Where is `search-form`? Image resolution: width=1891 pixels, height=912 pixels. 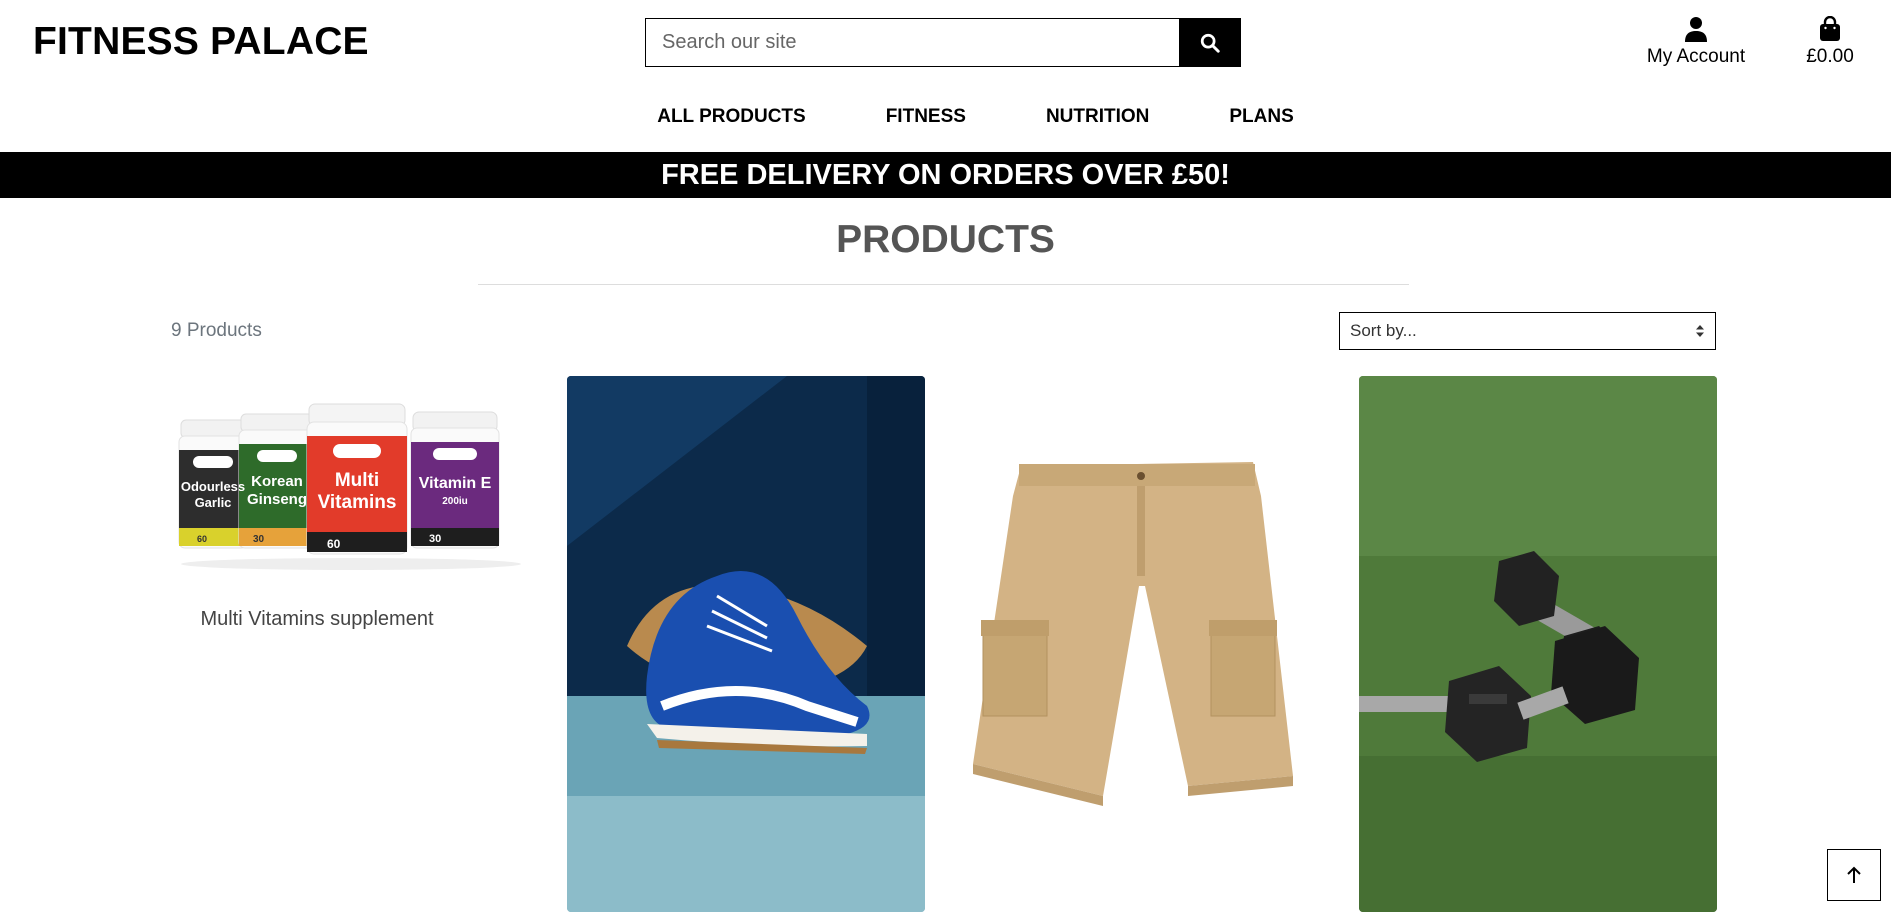
search-form is located at coordinates (943, 42).